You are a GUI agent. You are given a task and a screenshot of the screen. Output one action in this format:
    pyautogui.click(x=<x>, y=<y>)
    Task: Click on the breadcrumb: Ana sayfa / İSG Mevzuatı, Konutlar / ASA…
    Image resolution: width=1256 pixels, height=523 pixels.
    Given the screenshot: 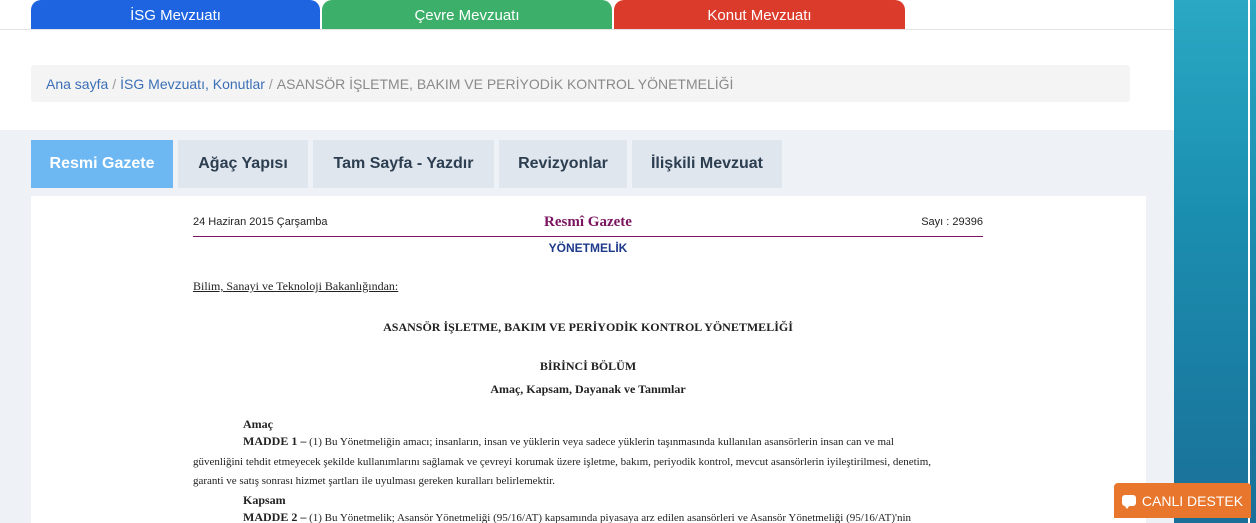 What is the action you would take?
    pyautogui.click(x=580, y=83)
    